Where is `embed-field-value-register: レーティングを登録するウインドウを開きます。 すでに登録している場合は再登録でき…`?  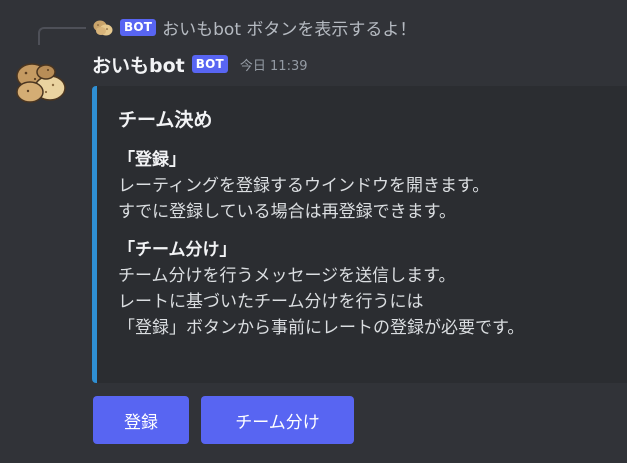
embed-field-value-register: レーティングを登録するウインドウを開きます。 すでに登録している場合は再登録でき… is located at coordinates (372, 199).